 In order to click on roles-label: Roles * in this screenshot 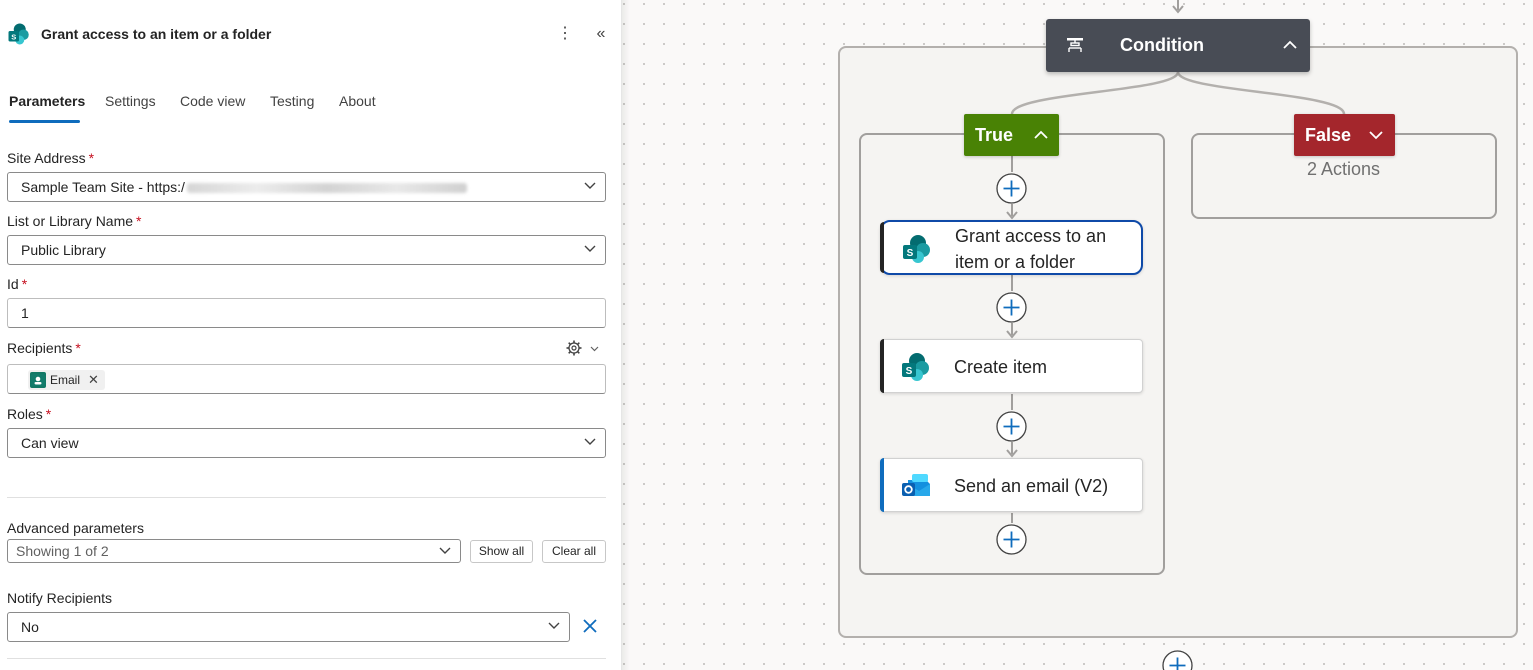, I will do `click(29, 414)`.